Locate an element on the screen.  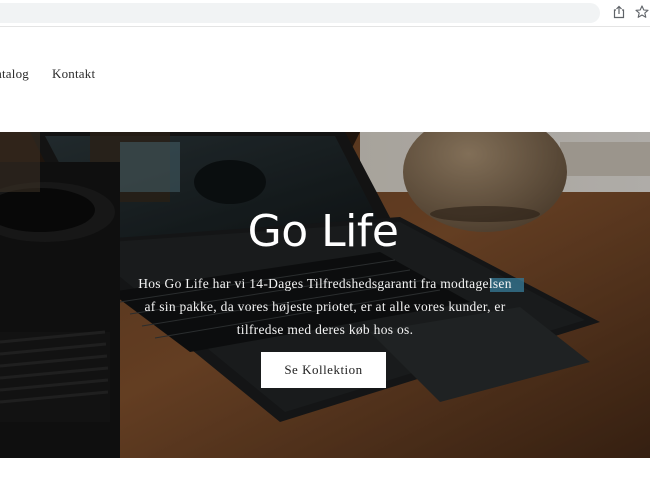
hero-title: Go Life is located at coordinates (323, 231).